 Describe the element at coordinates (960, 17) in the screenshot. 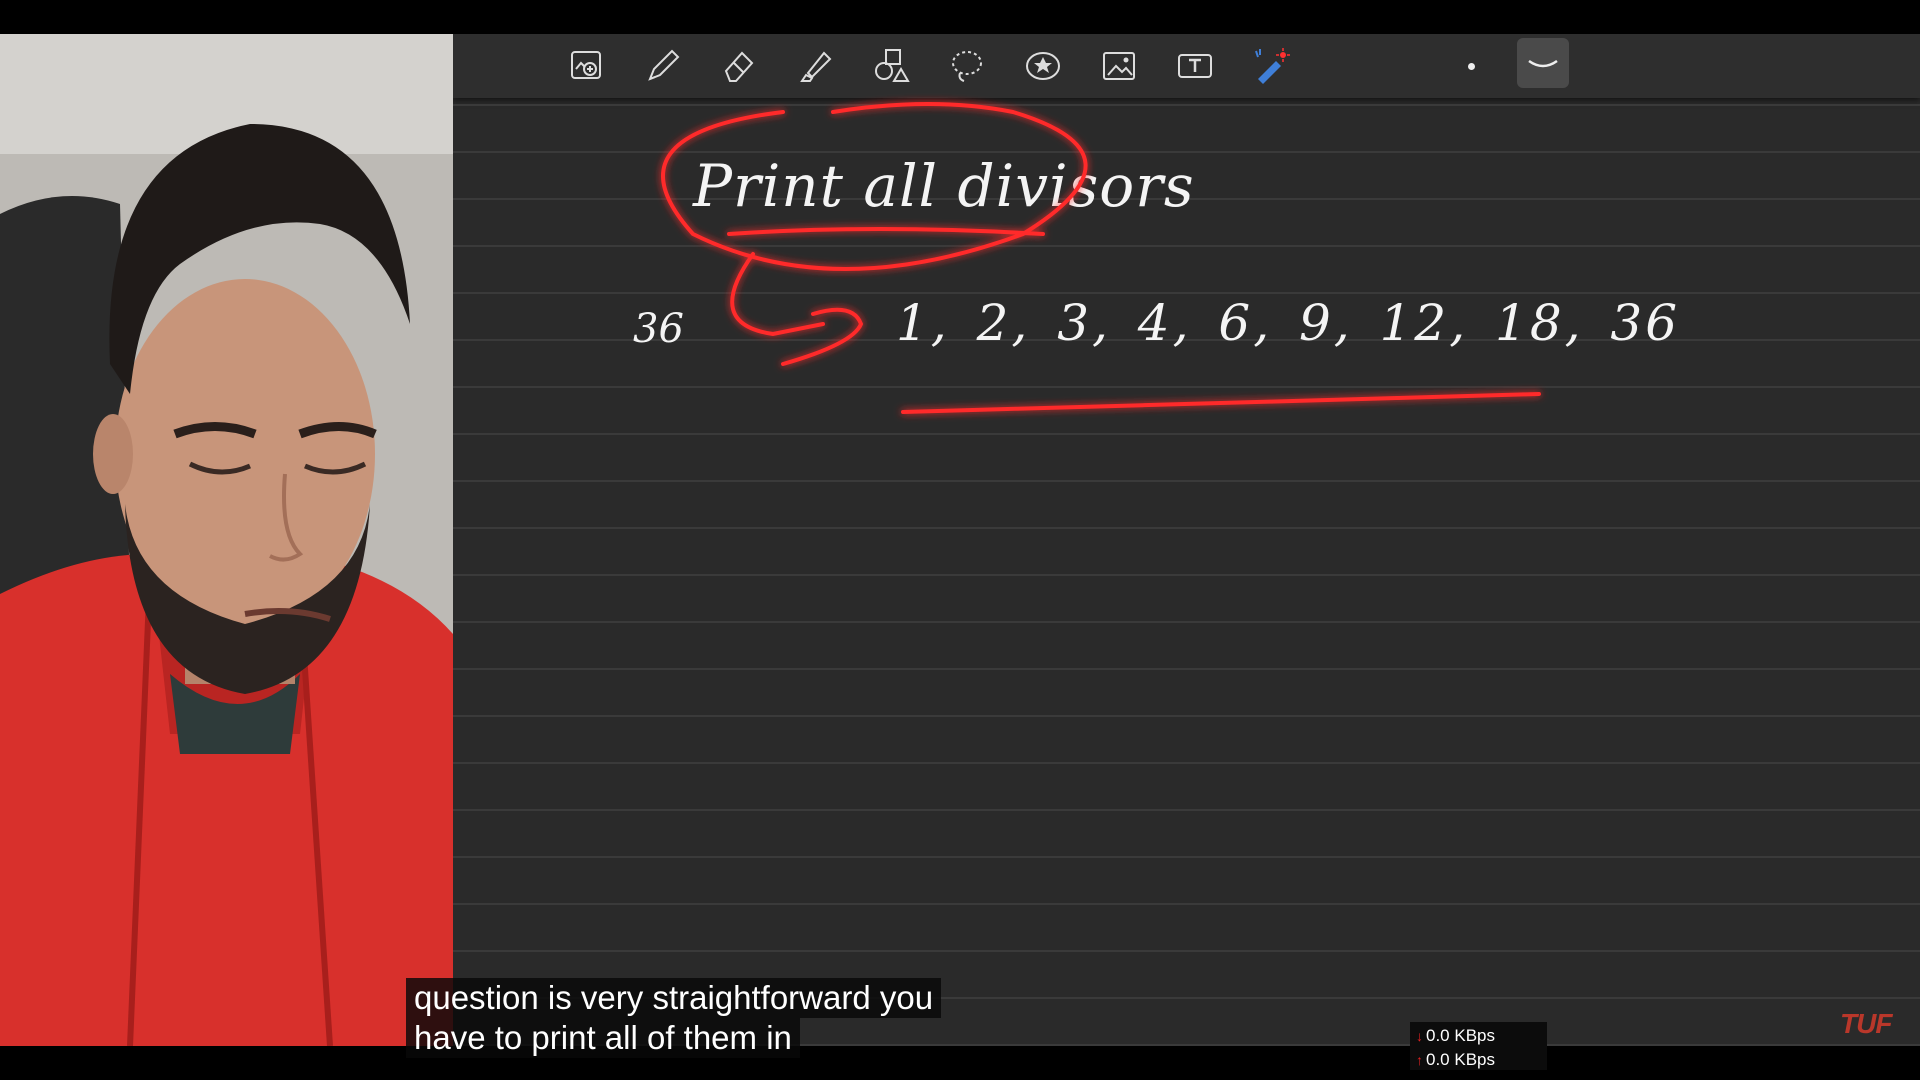

I see `top-letterbox` at that location.